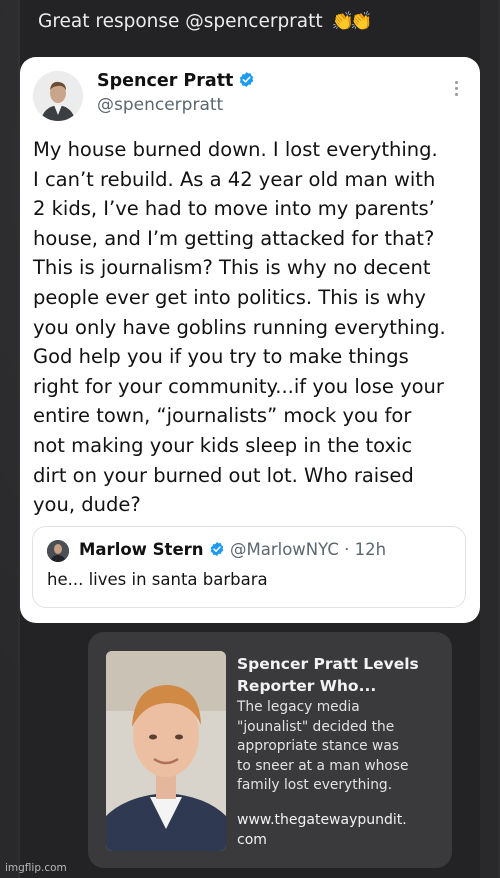 The image size is (500, 878). I want to click on tweet-body-line: entire town, “journalists” mock you for, so click(222, 416).